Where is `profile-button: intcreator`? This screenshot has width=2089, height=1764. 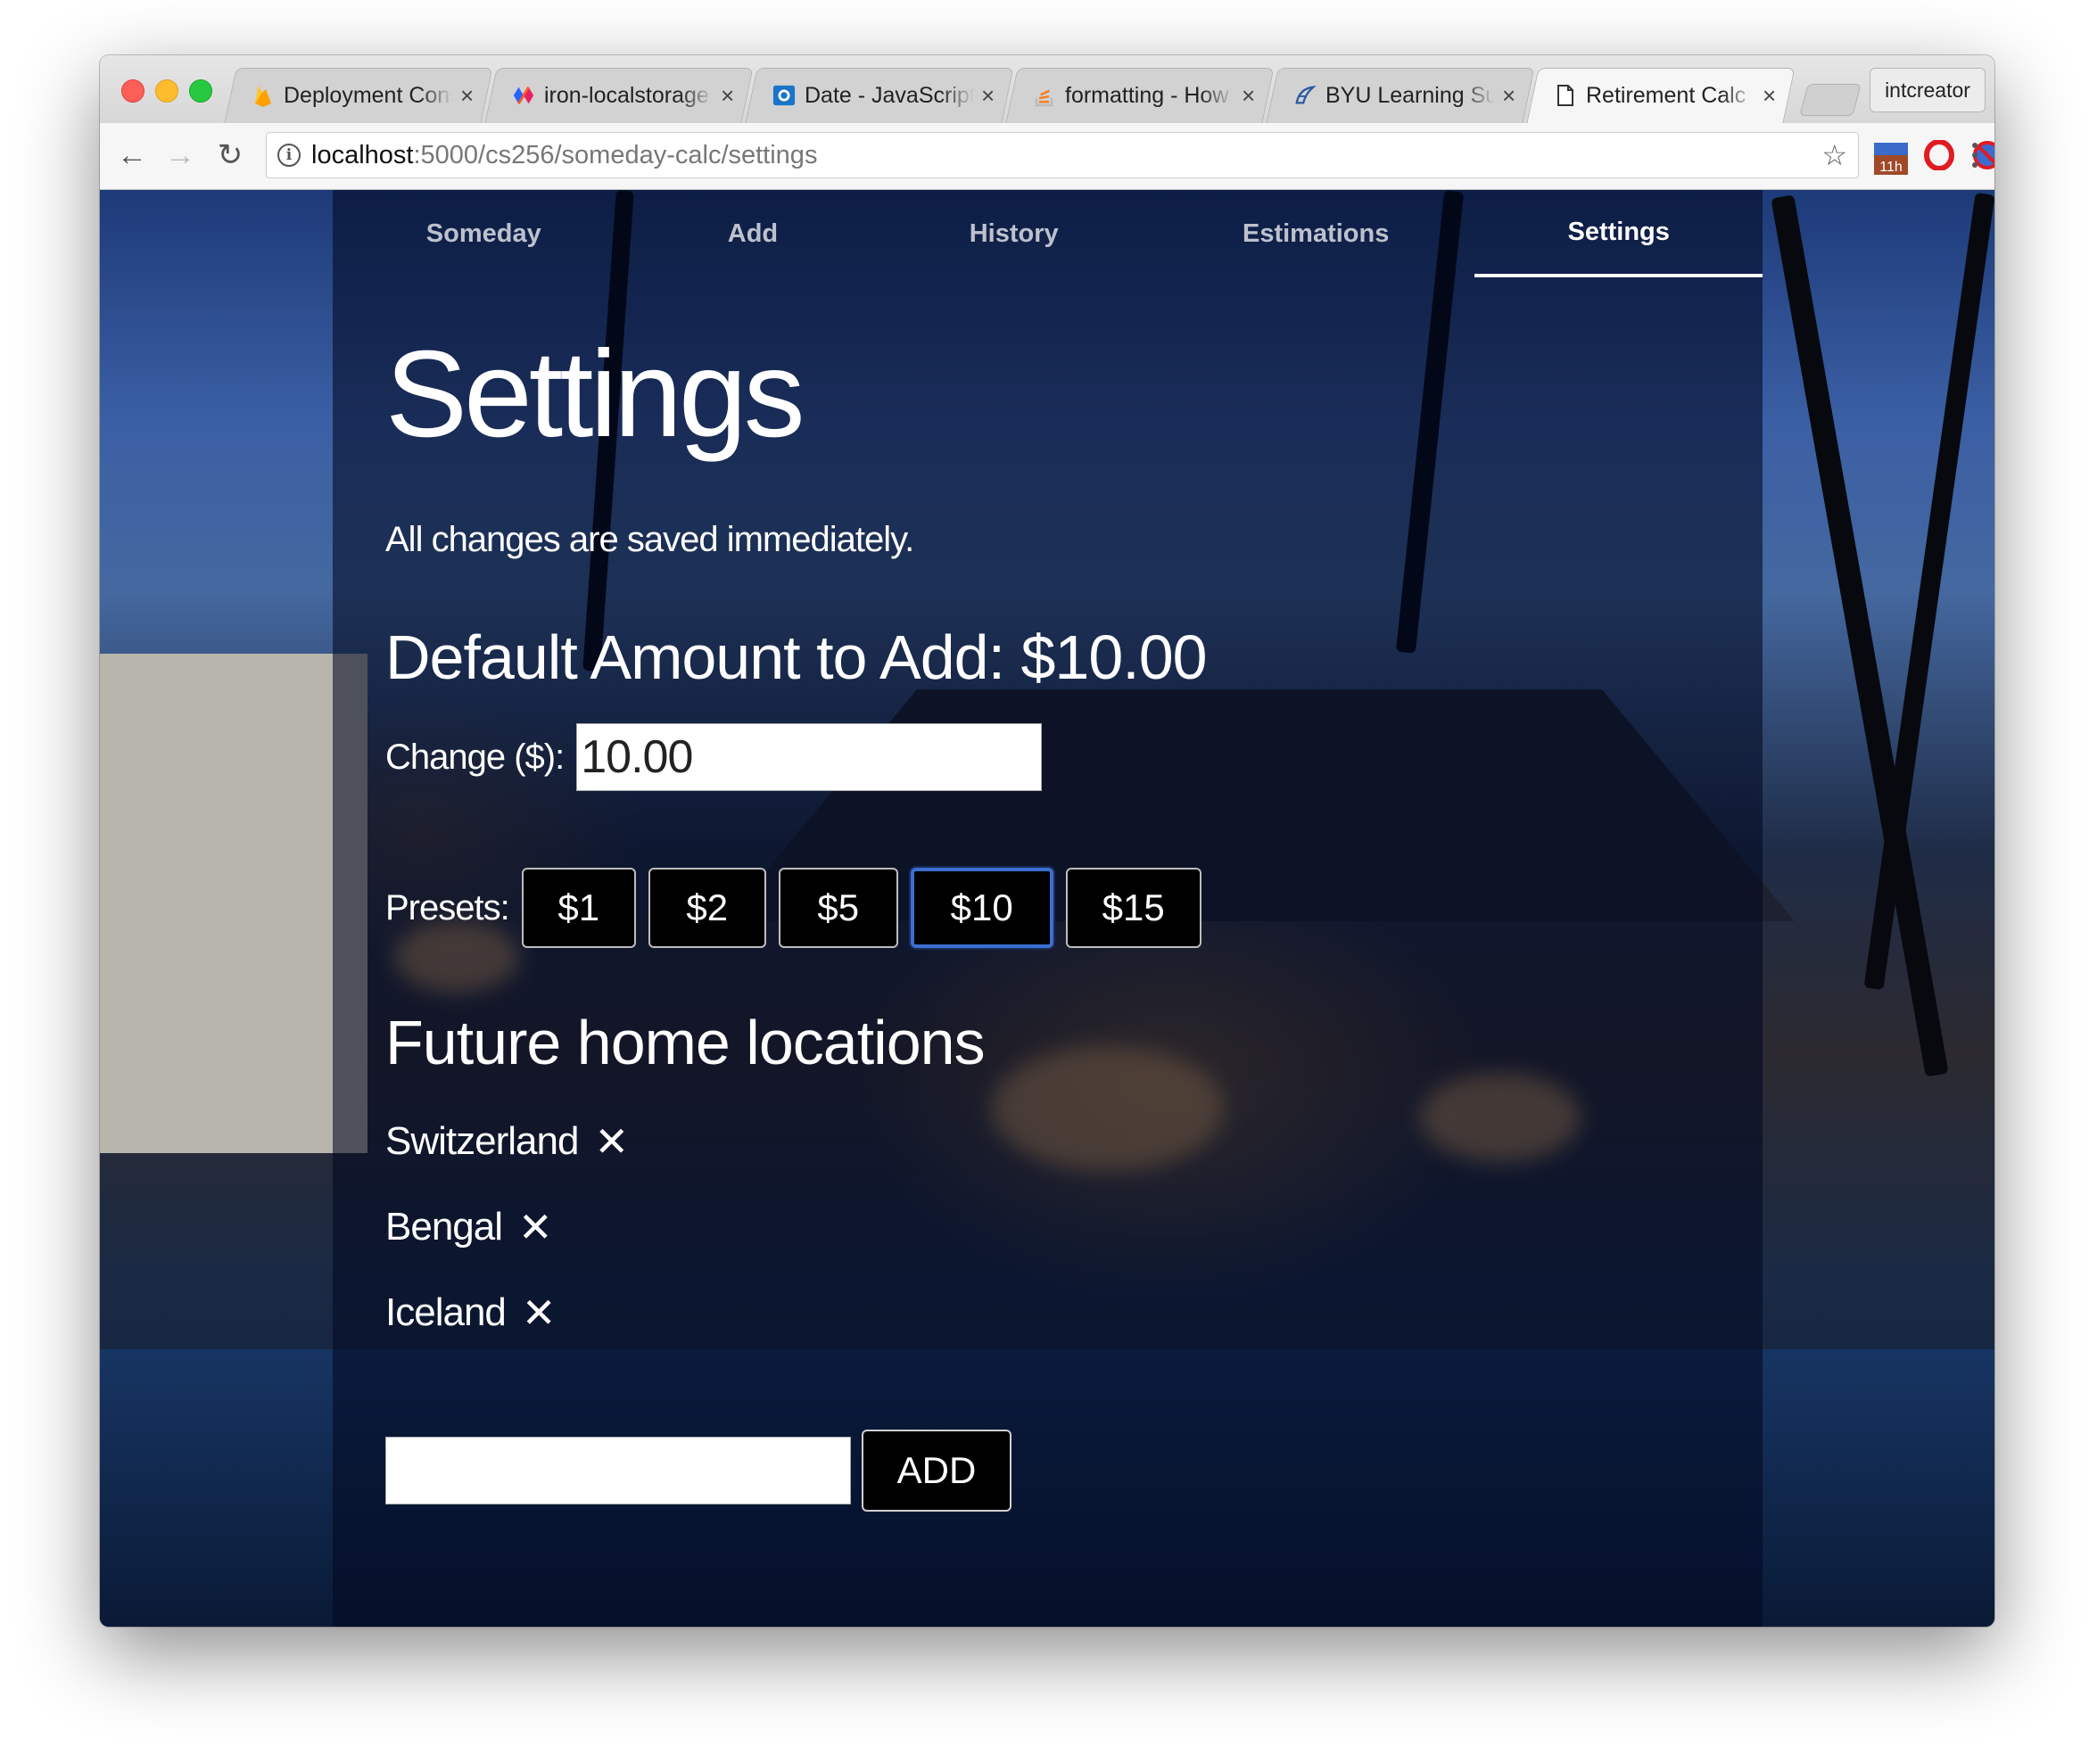
profile-button: intcreator is located at coordinates (1928, 90).